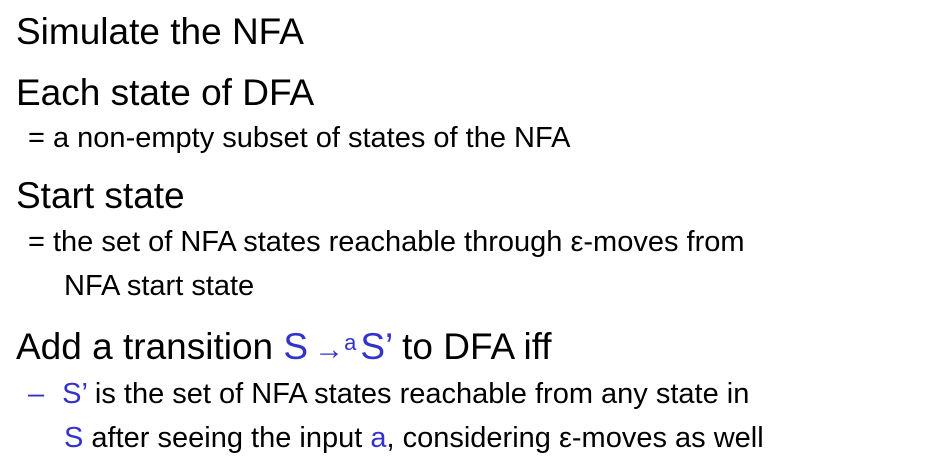 This screenshot has height=467, width=928. I want to click on bullet-heading: Each state of DFA, so click(165, 92).